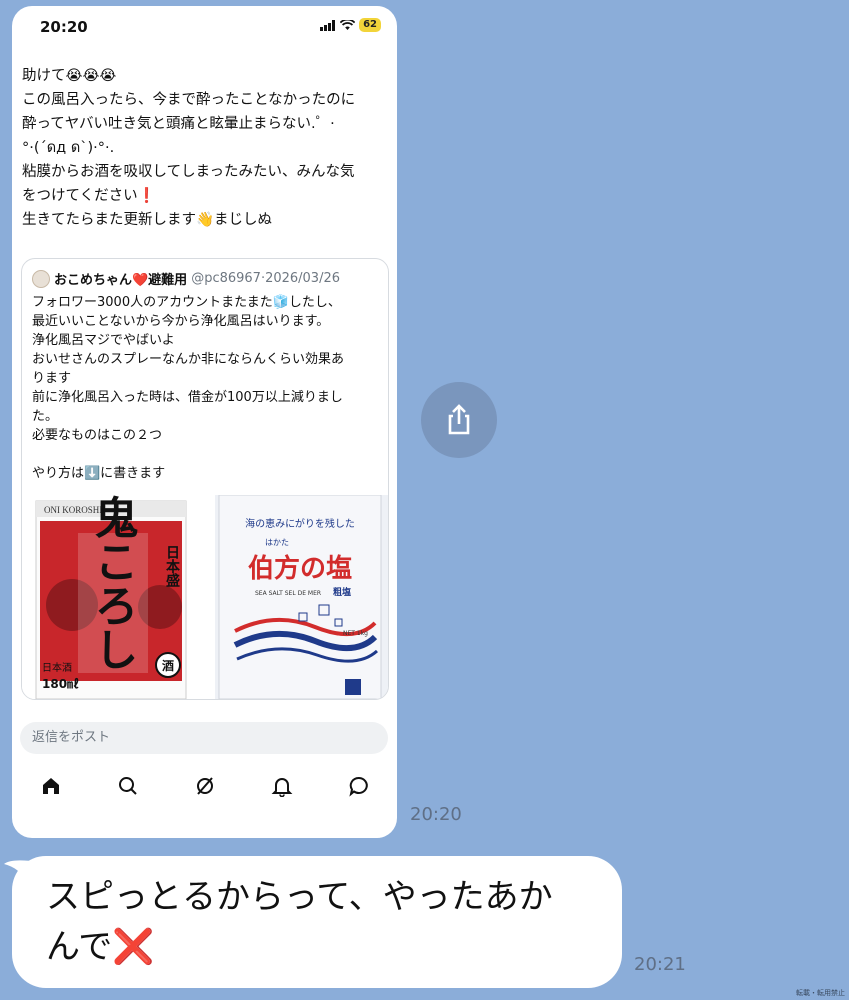 The image size is (849, 1000). I want to click on quote-line: 最近いいことないから今から浄化風呂はいります。, so click(181, 321).